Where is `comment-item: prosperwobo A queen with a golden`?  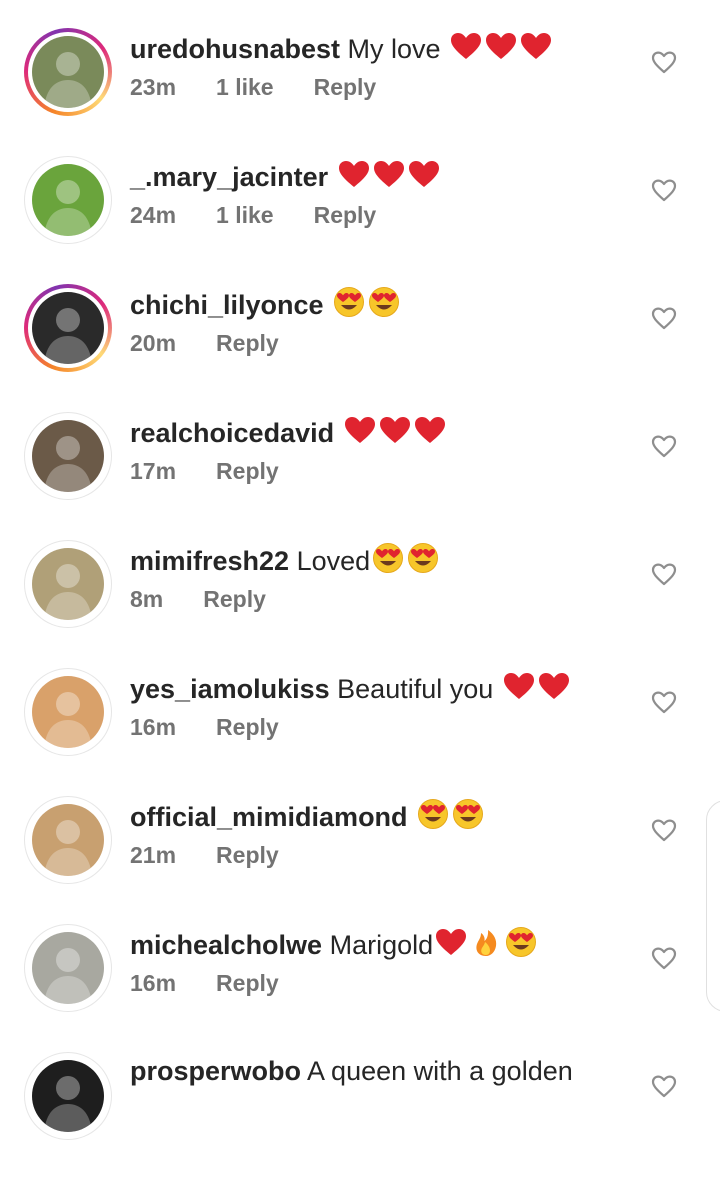
comment-item: prosperwobo A queen with a golden is located at coordinates (360, 1116).